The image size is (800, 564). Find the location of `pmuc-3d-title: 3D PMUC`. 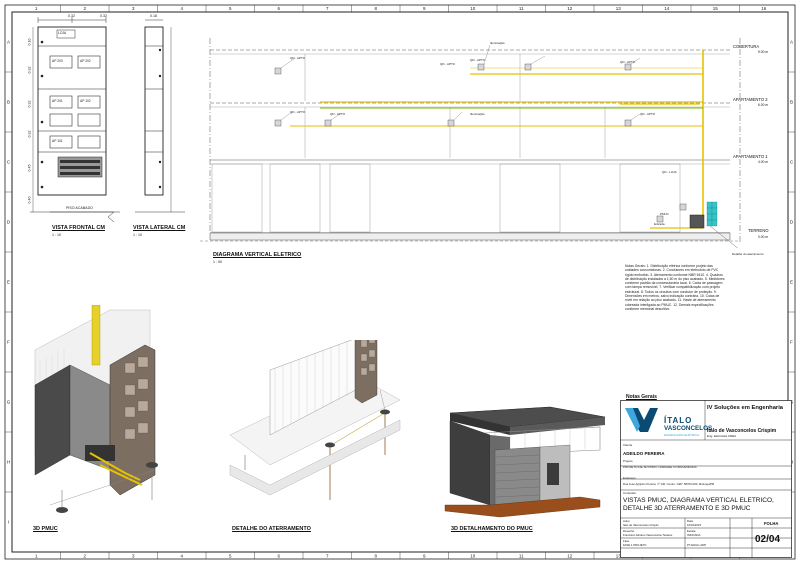

pmuc-3d-title: 3D PMUC is located at coordinates (45, 529).